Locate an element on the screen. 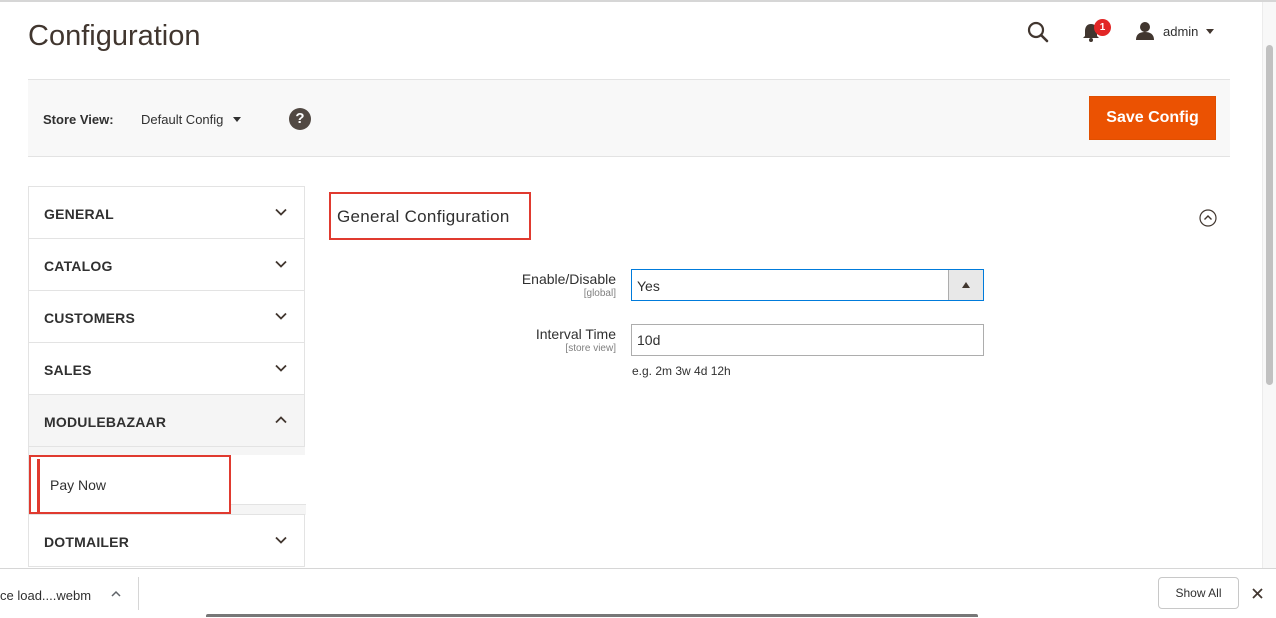 The height and width of the screenshot is (618, 1276). page-title: Configuration is located at coordinates (114, 36).